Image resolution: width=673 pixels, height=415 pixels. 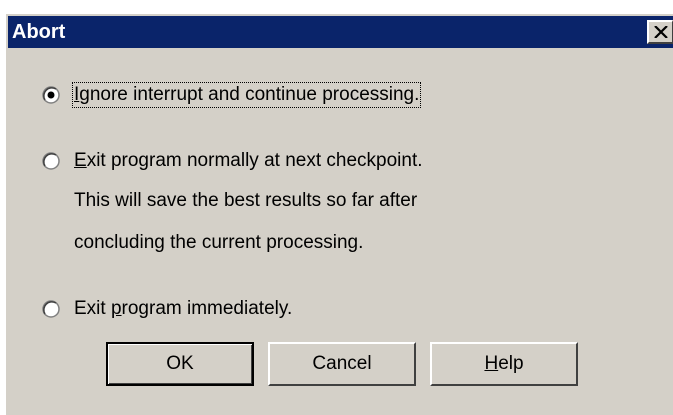 What do you see at coordinates (219, 242) in the screenshot?
I see `exit-normally-description-line-2: concluding the current processing.` at bounding box center [219, 242].